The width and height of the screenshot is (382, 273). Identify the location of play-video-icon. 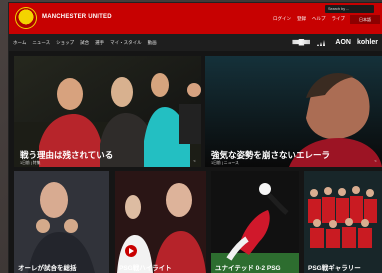
(131, 251).